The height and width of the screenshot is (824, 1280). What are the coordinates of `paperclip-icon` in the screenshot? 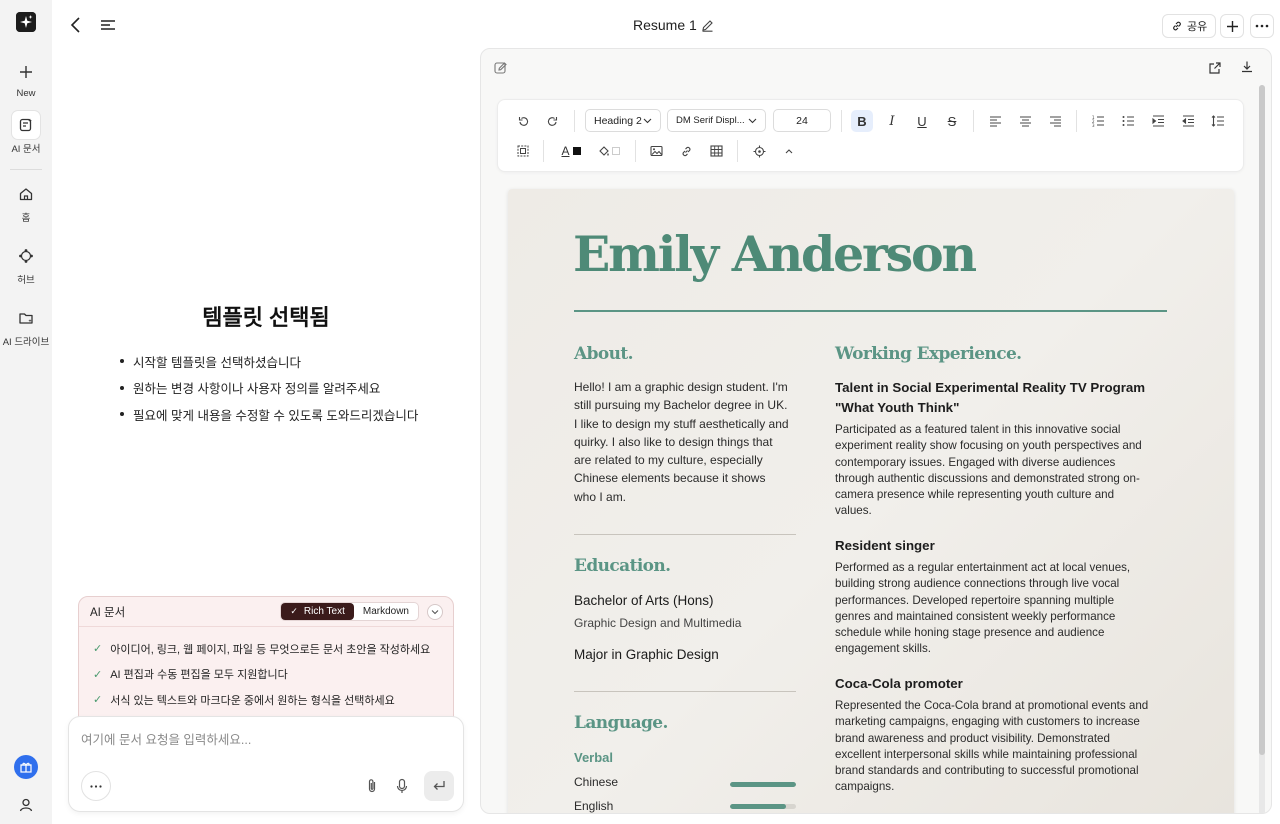 It's located at (372, 786).